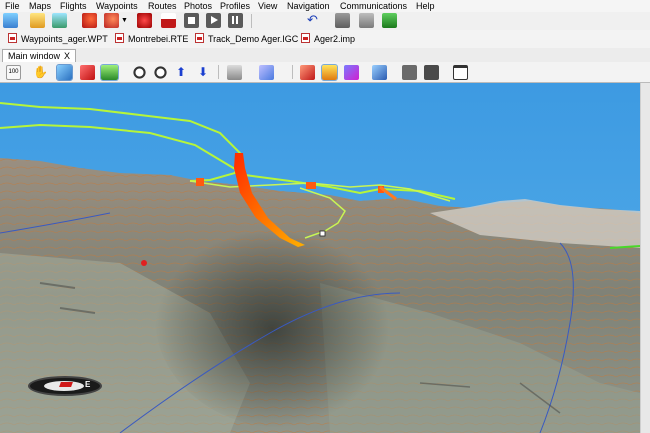 Image resolution: width=650 pixels, height=433 pixels. Describe the element at coordinates (234, 72) in the screenshot. I see `pan-icon` at that location.